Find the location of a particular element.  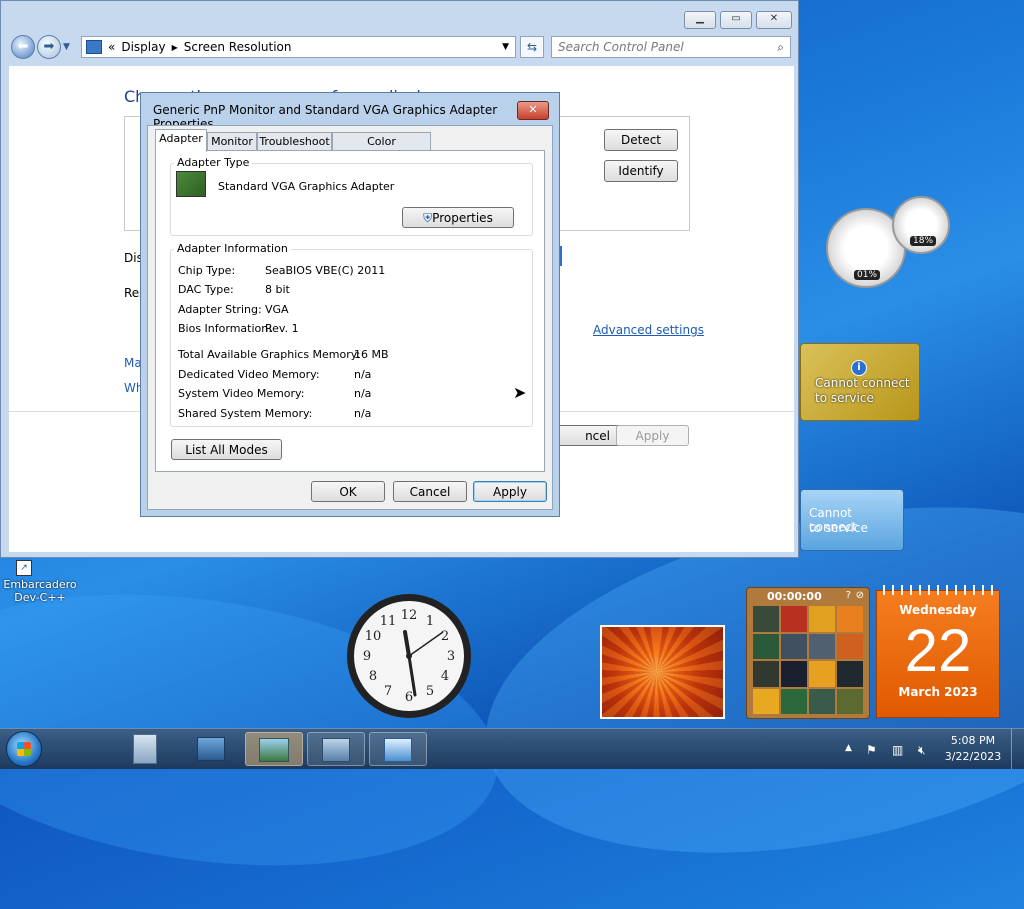

cpu-percent: 01% is located at coordinates (867, 275).